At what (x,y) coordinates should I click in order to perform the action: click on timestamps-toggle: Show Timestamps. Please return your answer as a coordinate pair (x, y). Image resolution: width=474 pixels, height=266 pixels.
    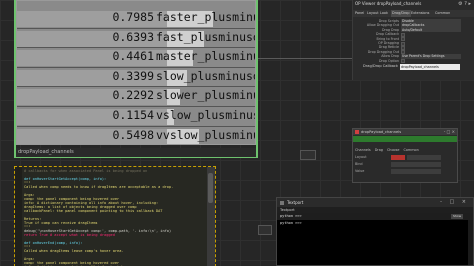
    Looking at the image, I should click on (460, 218).